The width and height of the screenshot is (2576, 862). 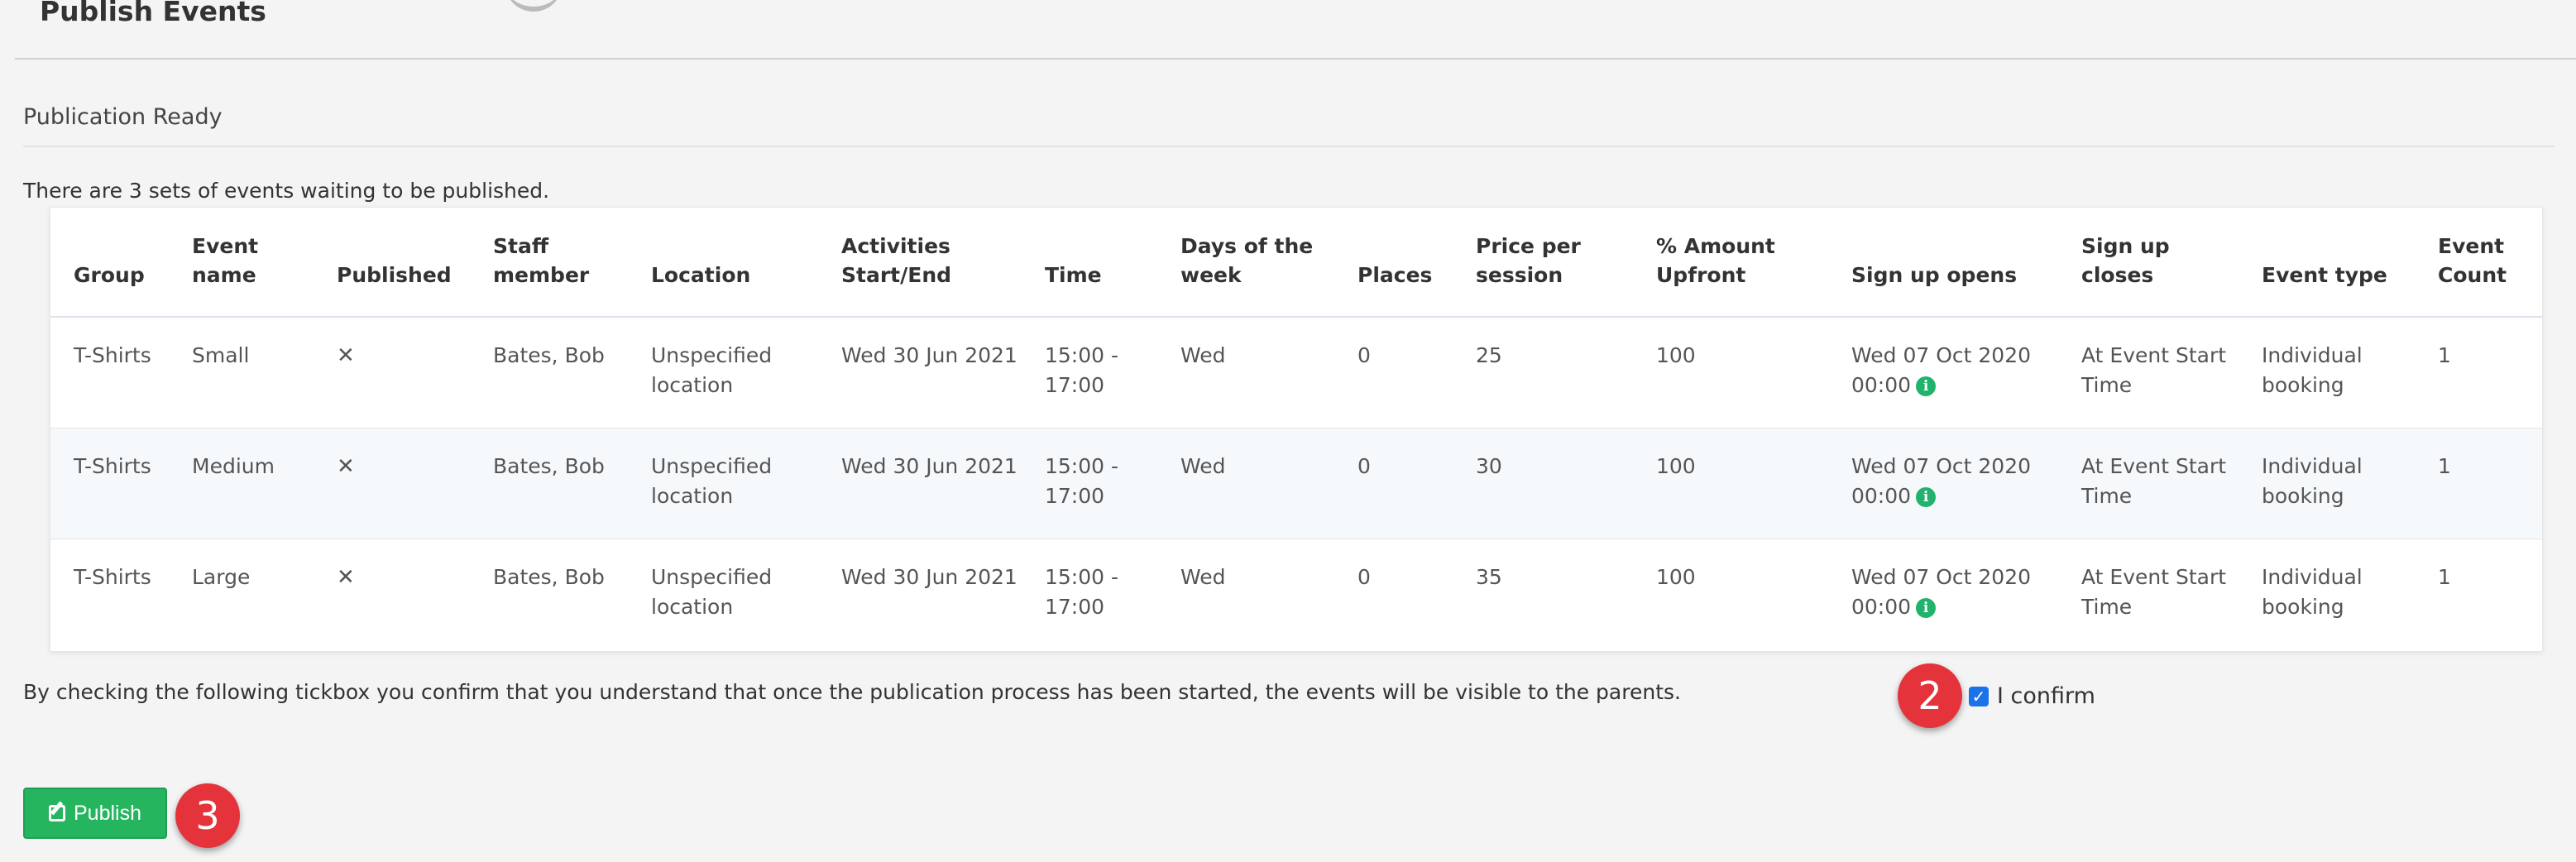 I want to click on cell-price: 35, so click(x=1543, y=593).